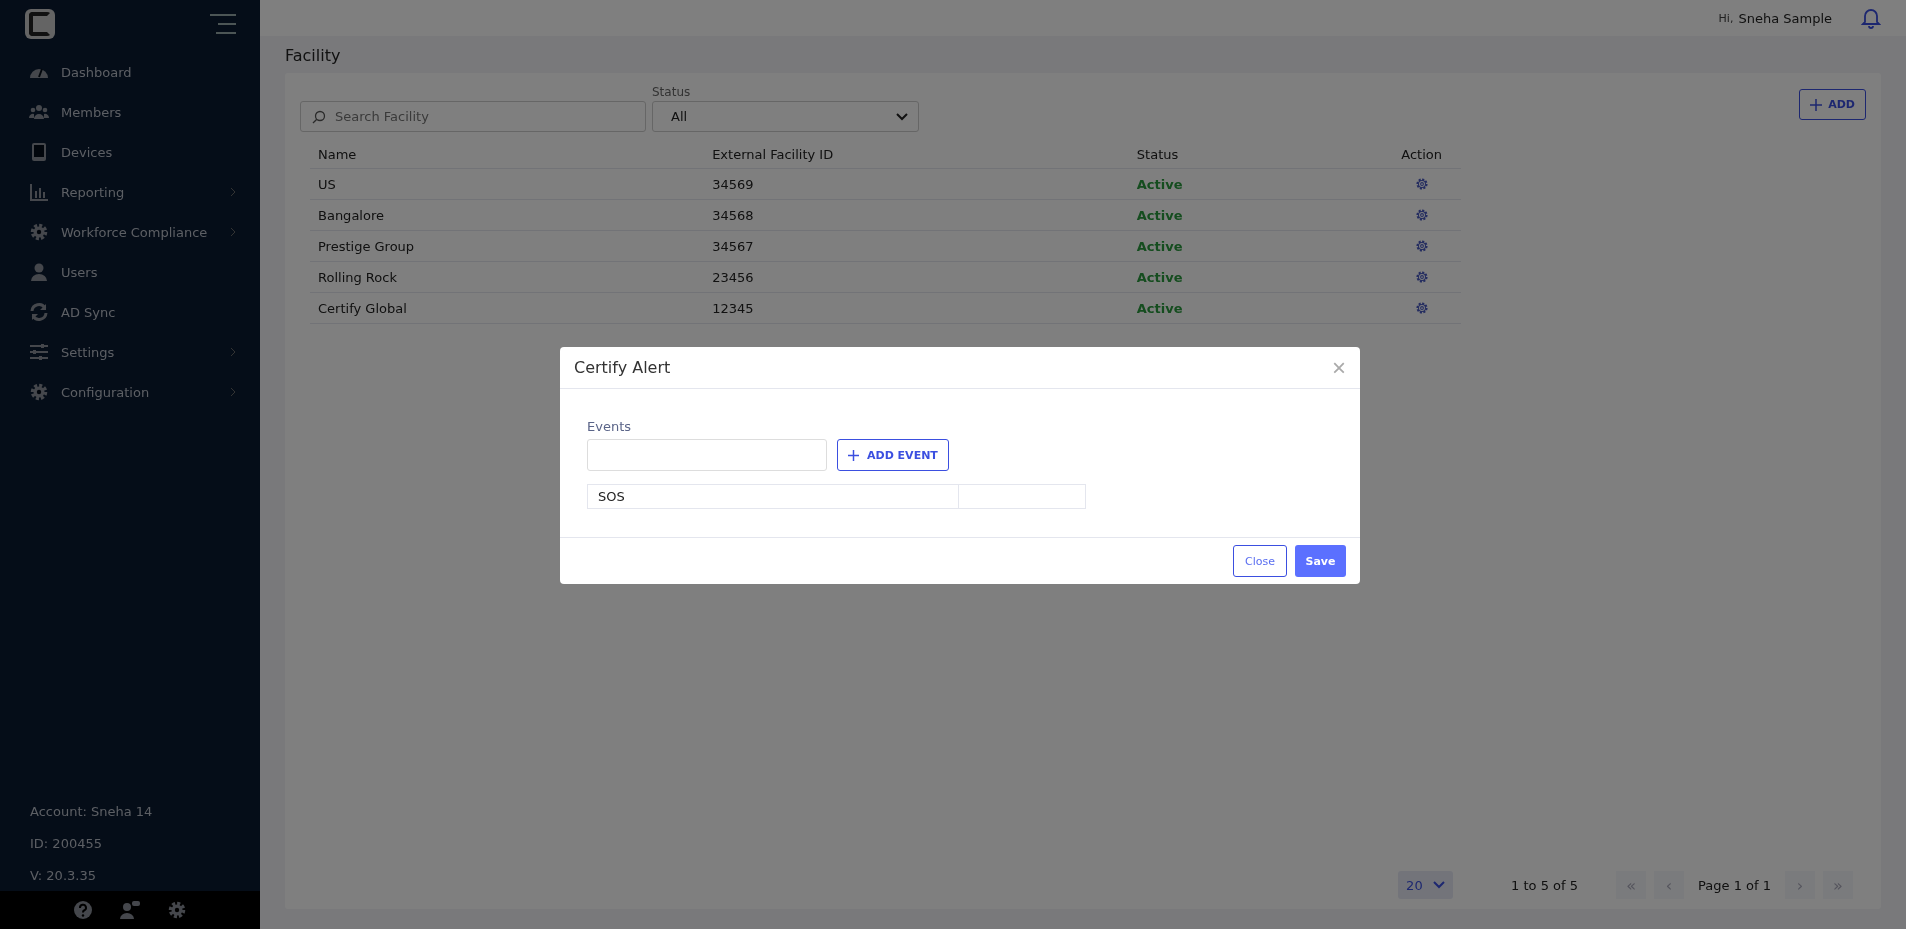 The image size is (1906, 929). I want to click on sidebar-item: Users, so click(130, 272).